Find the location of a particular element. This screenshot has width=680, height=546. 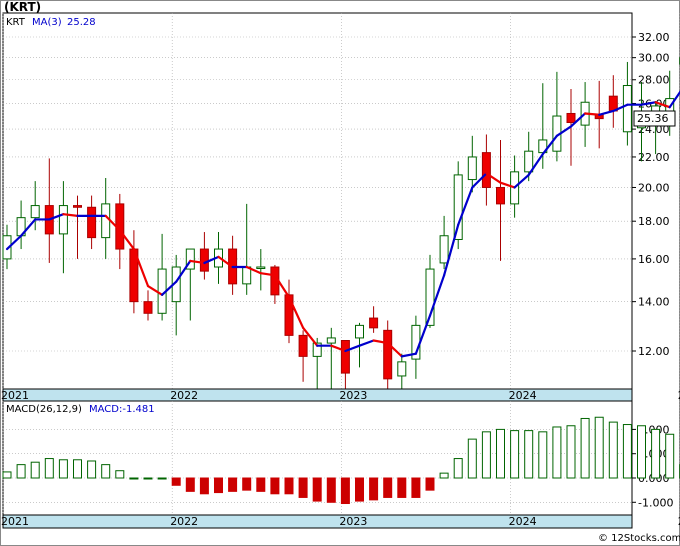

date-tick-label: 2021 is located at coordinates (15, 521).